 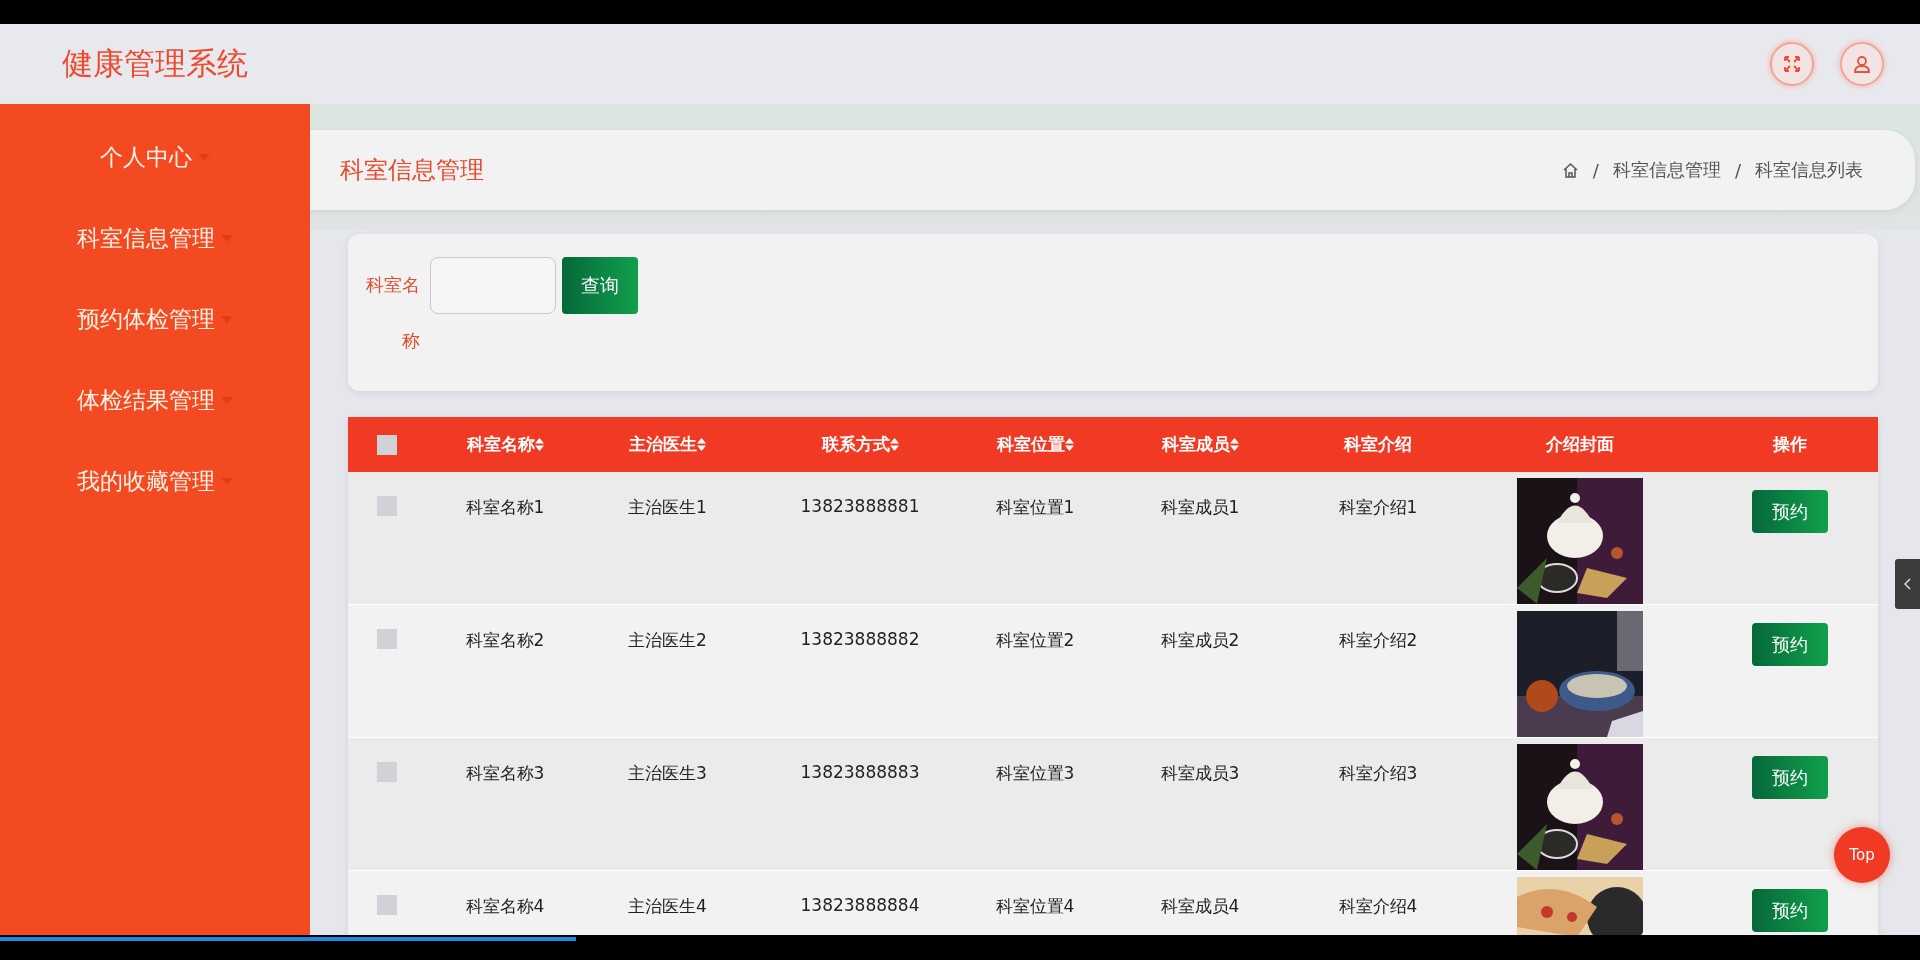 I want to click on user-button, so click(x=1862, y=64).